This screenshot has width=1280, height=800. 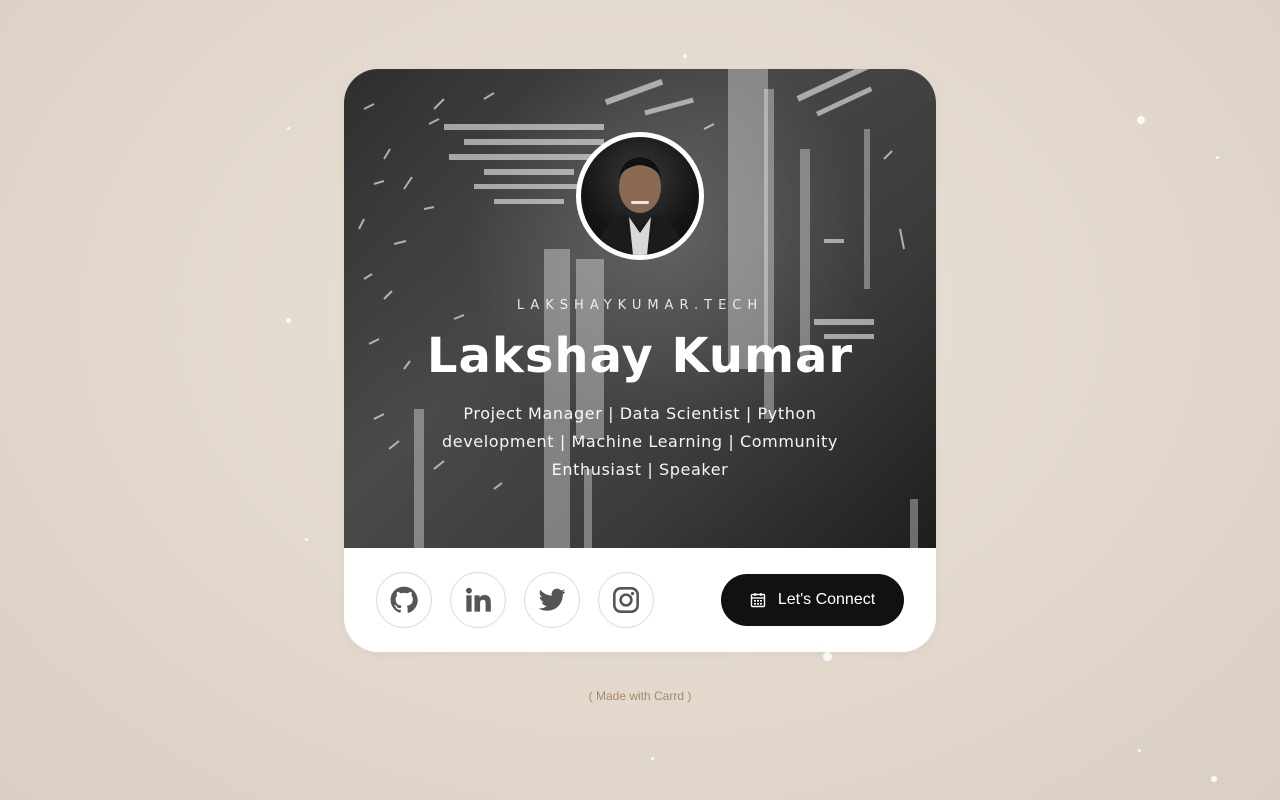 I want to click on avatar, so click(x=640, y=196).